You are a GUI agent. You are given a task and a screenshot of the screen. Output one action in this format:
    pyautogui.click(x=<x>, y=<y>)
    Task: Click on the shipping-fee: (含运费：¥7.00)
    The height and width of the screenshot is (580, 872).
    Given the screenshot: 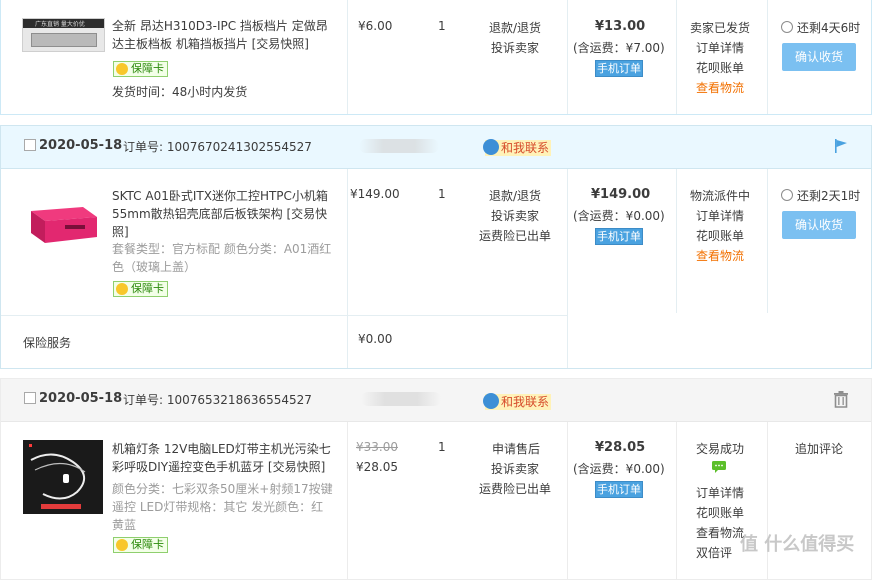 What is the action you would take?
    pyautogui.click(x=619, y=48)
    